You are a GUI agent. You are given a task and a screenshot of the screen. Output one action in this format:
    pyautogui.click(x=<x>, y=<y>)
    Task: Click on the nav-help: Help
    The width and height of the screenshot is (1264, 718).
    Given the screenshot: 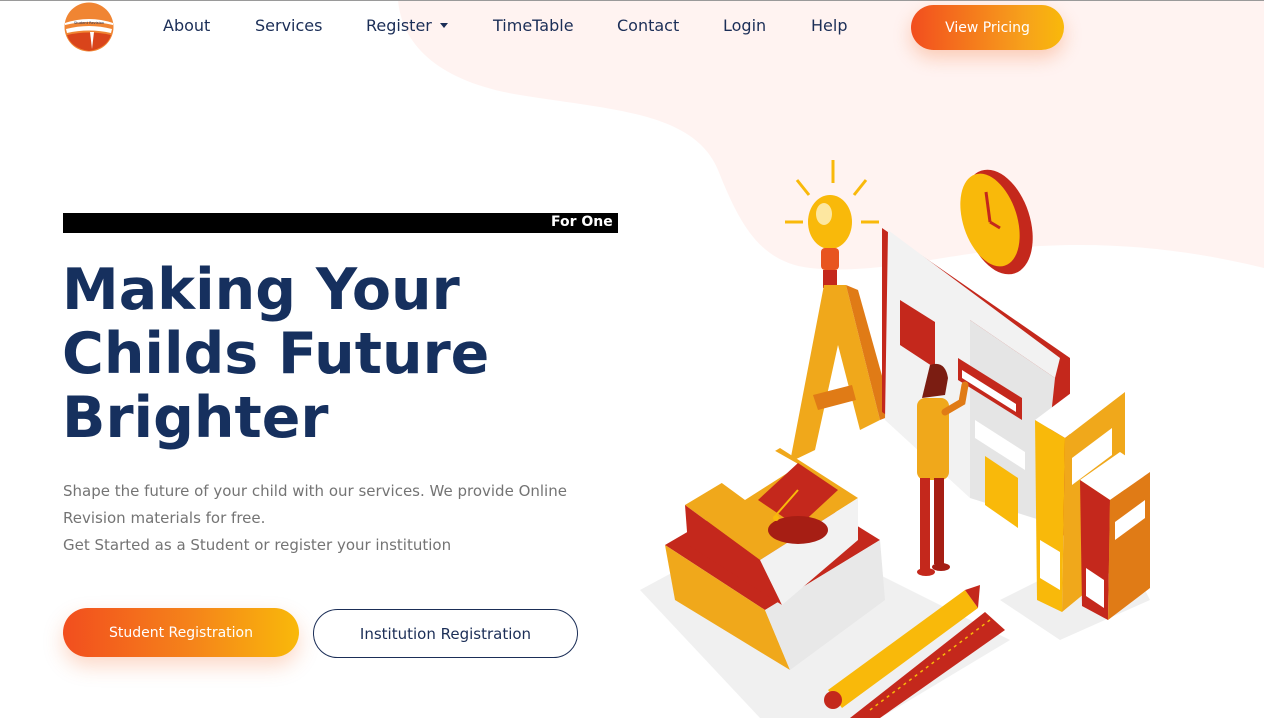 What is the action you would take?
    pyautogui.click(x=829, y=25)
    